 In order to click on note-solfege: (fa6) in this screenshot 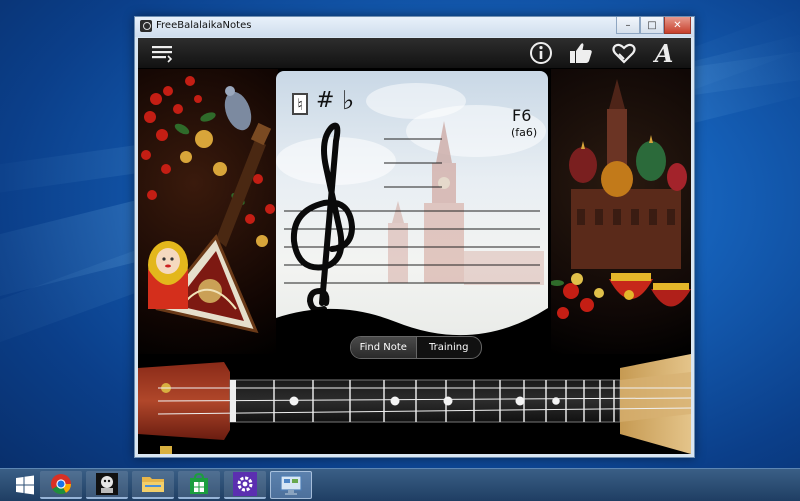, I will do `click(524, 132)`.